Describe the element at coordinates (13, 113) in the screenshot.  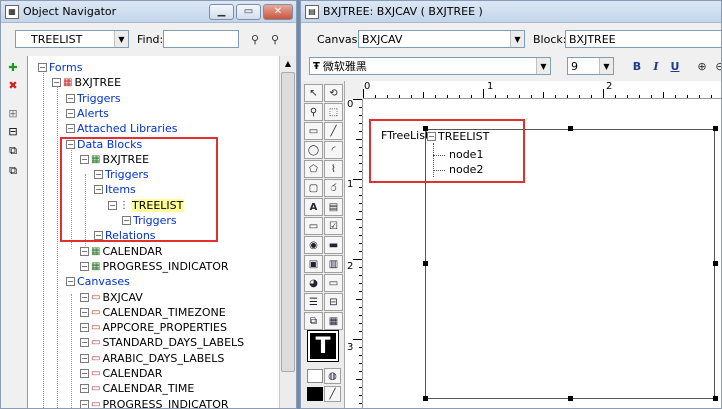
I see `expand-icon: ⊞` at that location.